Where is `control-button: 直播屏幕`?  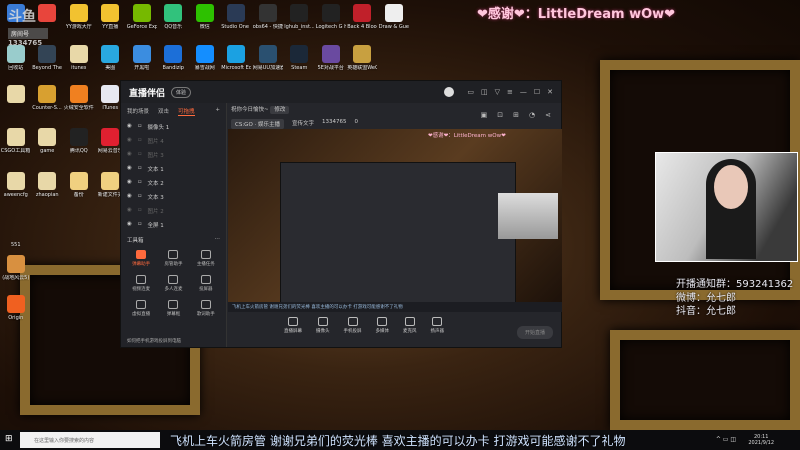 control-button: 直播屏幕 is located at coordinates (293, 325).